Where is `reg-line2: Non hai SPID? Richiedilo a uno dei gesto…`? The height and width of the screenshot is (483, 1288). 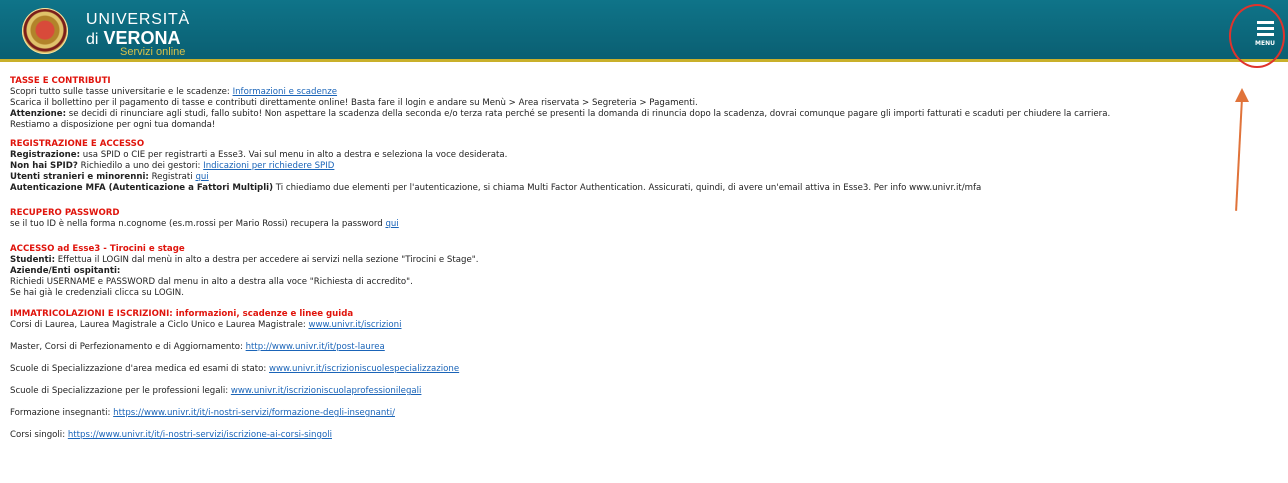 reg-line2: Non hai SPID? Richiedilo a uno dei gesto… is located at coordinates (620, 166).